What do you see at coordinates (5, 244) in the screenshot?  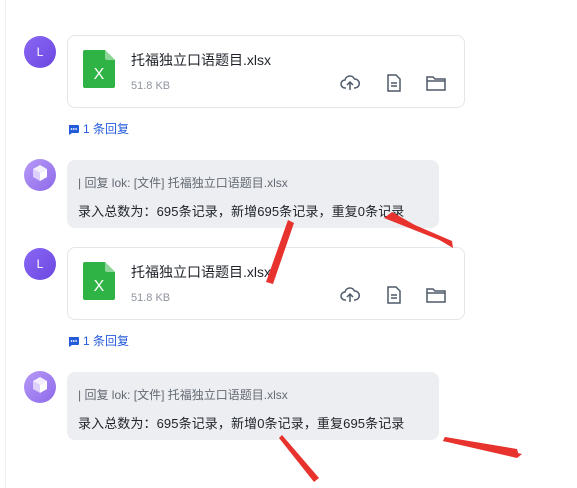 I see `divider` at bounding box center [5, 244].